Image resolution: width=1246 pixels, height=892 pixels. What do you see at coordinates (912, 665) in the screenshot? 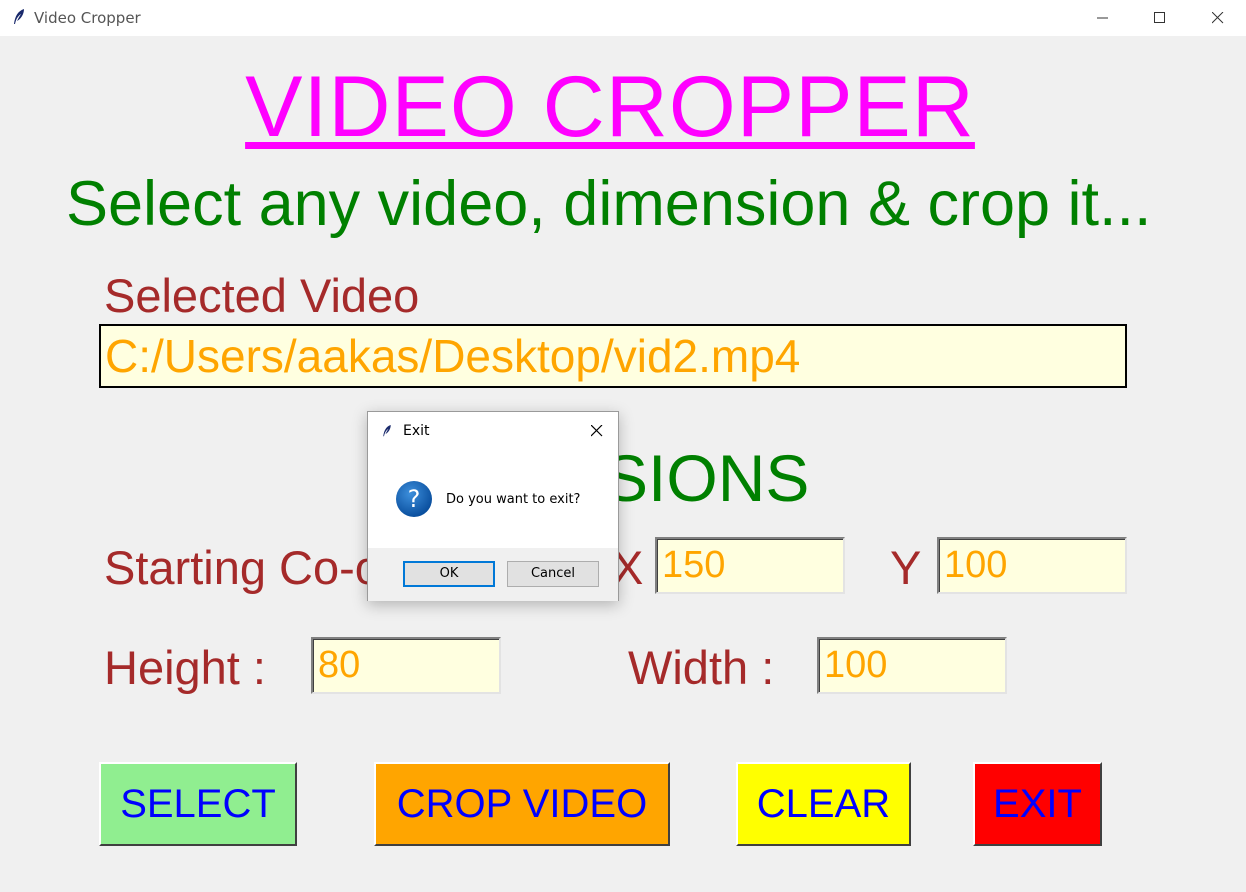
I see `width-input: 100` at bounding box center [912, 665].